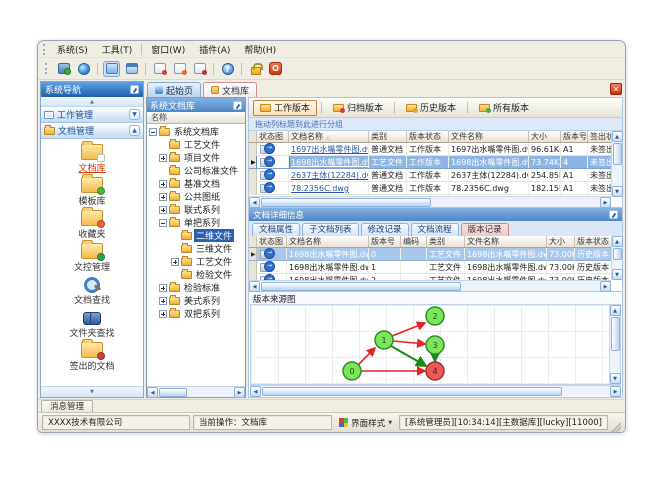 This screenshot has height=477, width=660. I want to click on work-version-button: 工作版本, so click(285, 107).